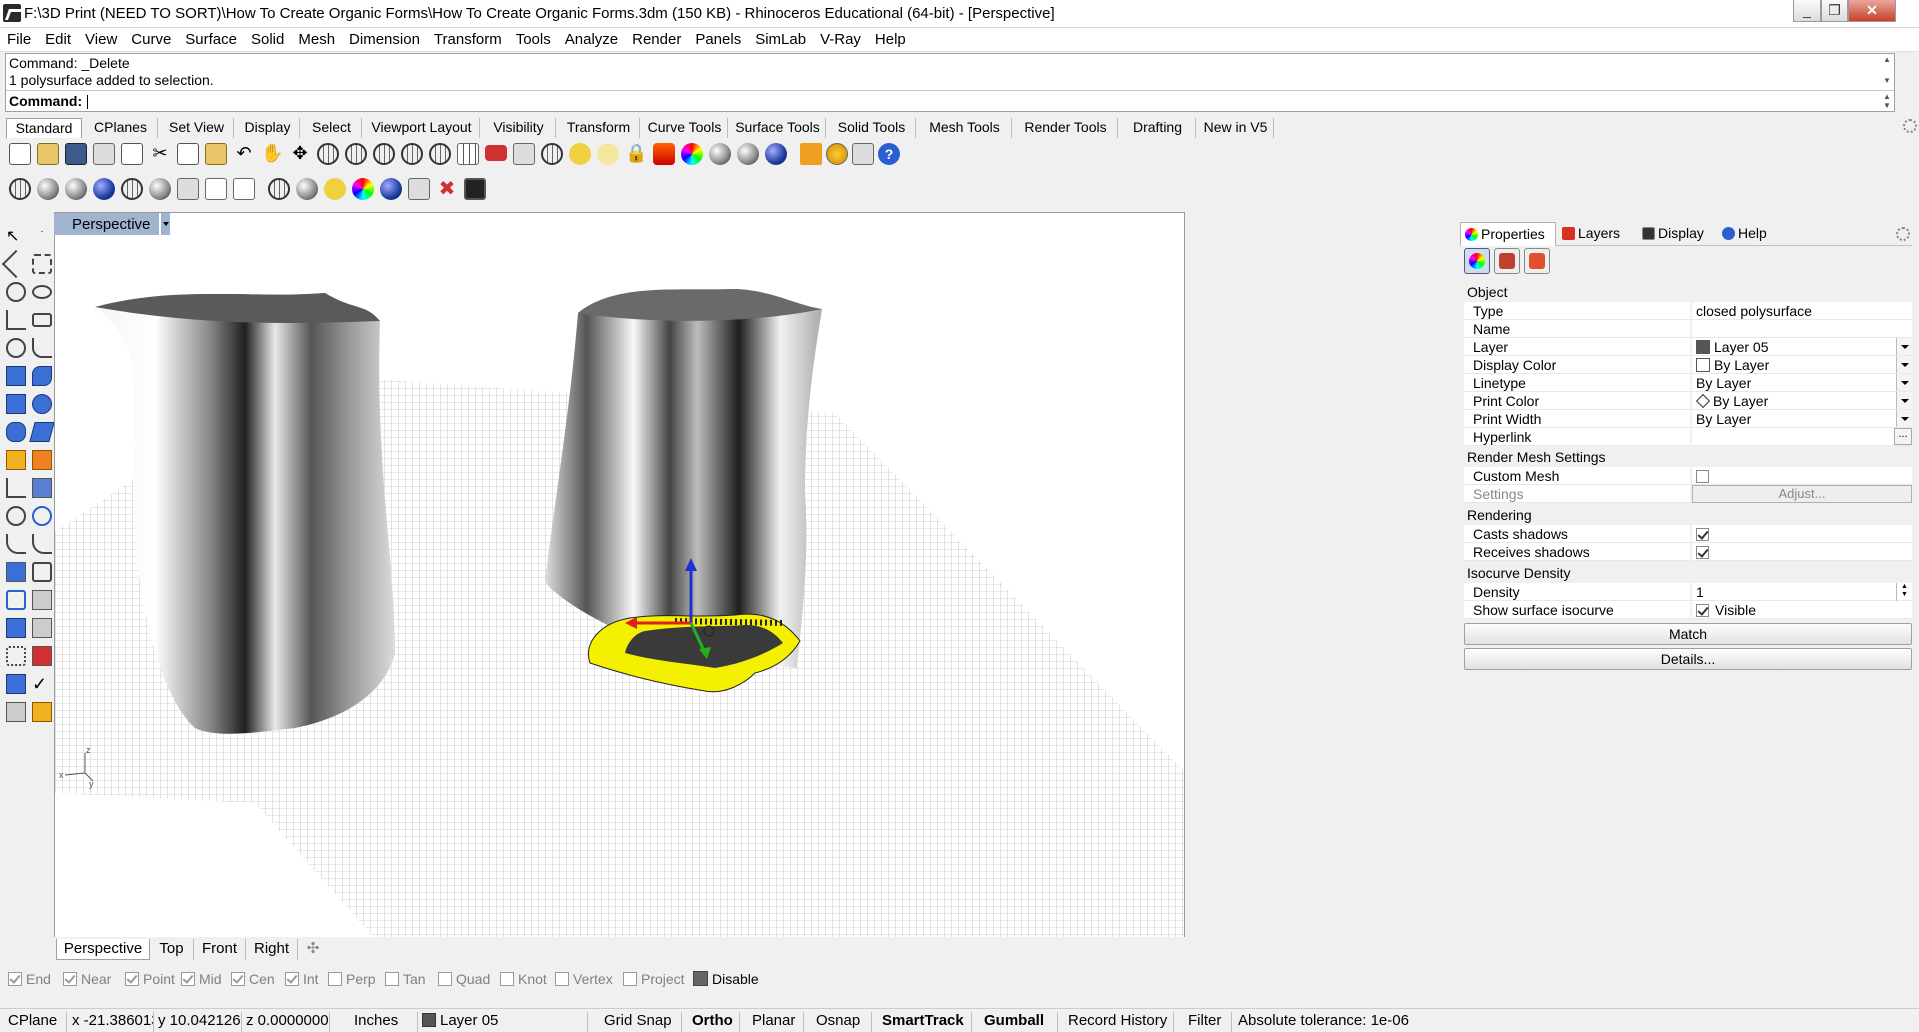  I want to click on ortho-toggle: Ortho, so click(714, 1022).